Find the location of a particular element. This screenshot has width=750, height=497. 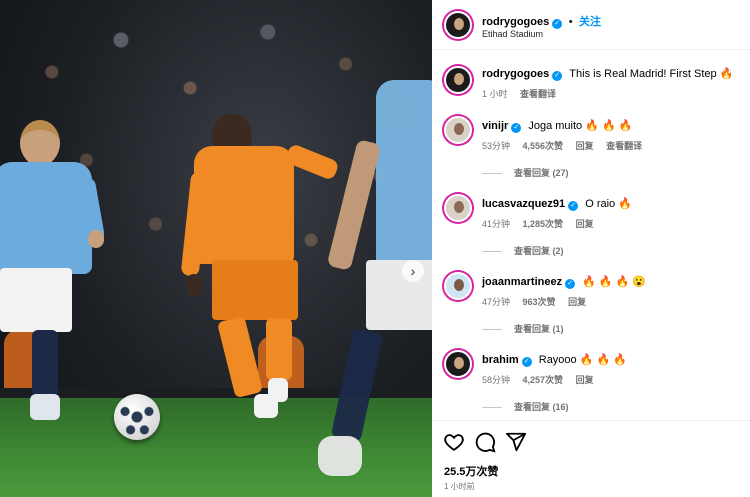

madrid-player is located at coordinates (261, 272).